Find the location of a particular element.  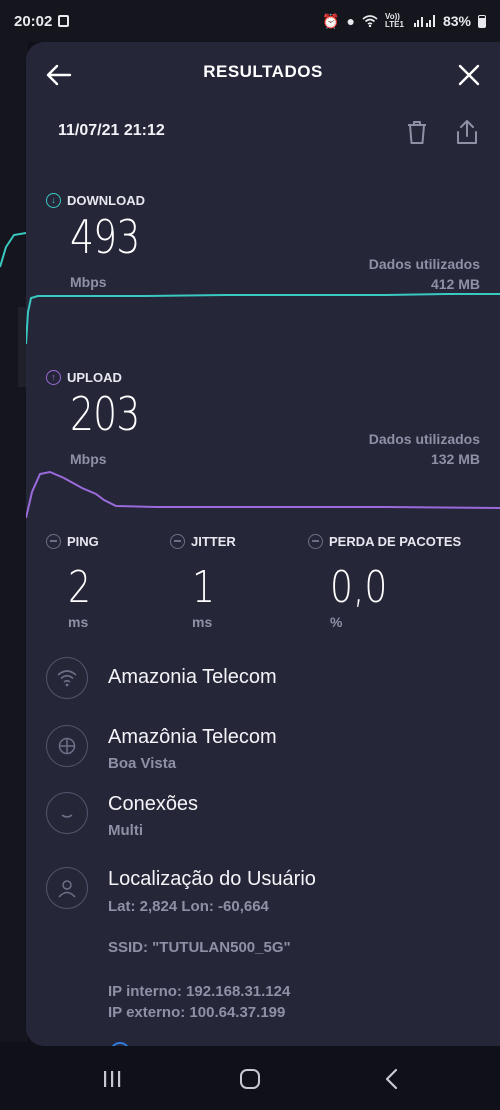

upload-data-used: Dados utilizados 132 MB is located at coordinates (424, 449).